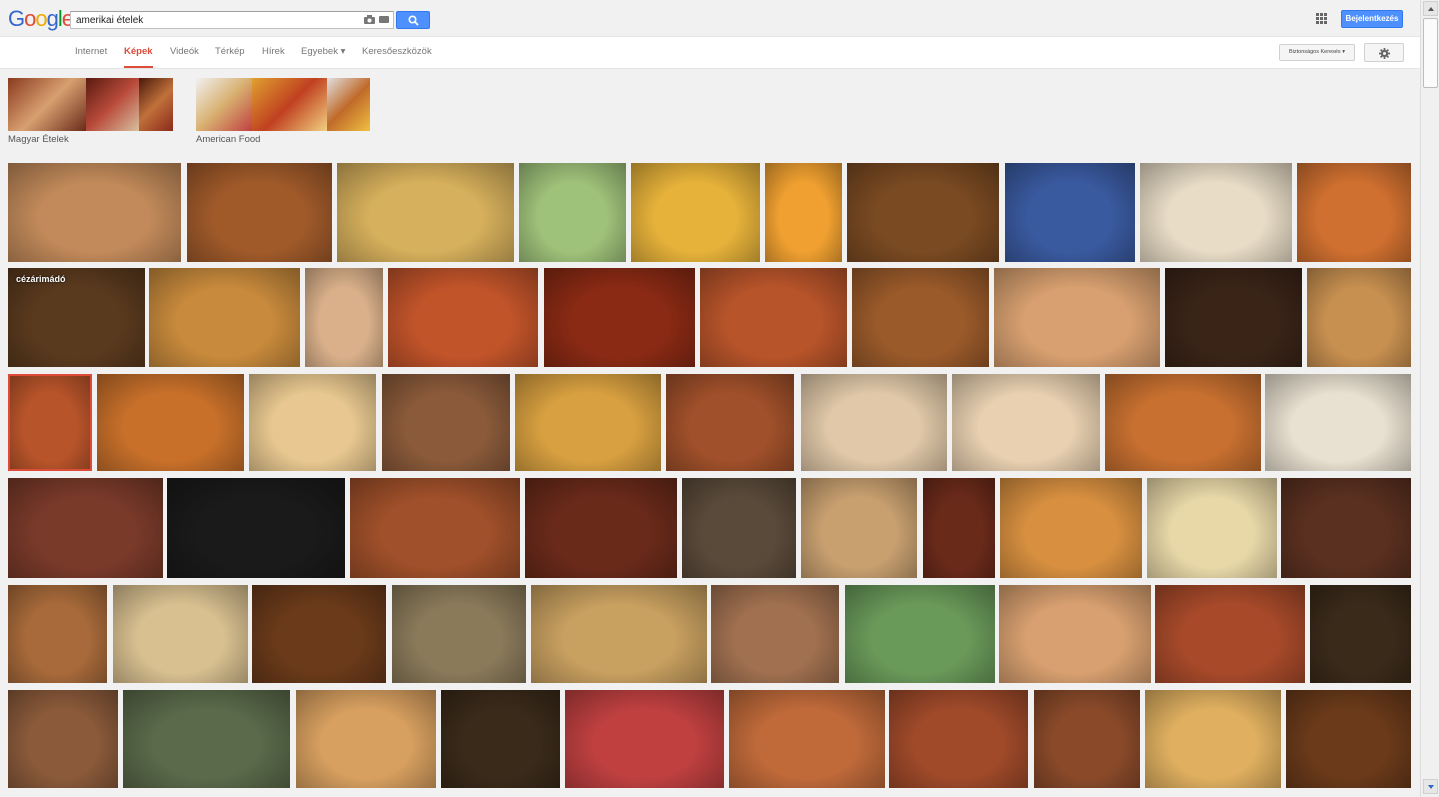 The height and width of the screenshot is (797, 1439). Describe the element at coordinates (323, 57) in the screenshot. I see `tab-more: Egyebek ▾` at that location.